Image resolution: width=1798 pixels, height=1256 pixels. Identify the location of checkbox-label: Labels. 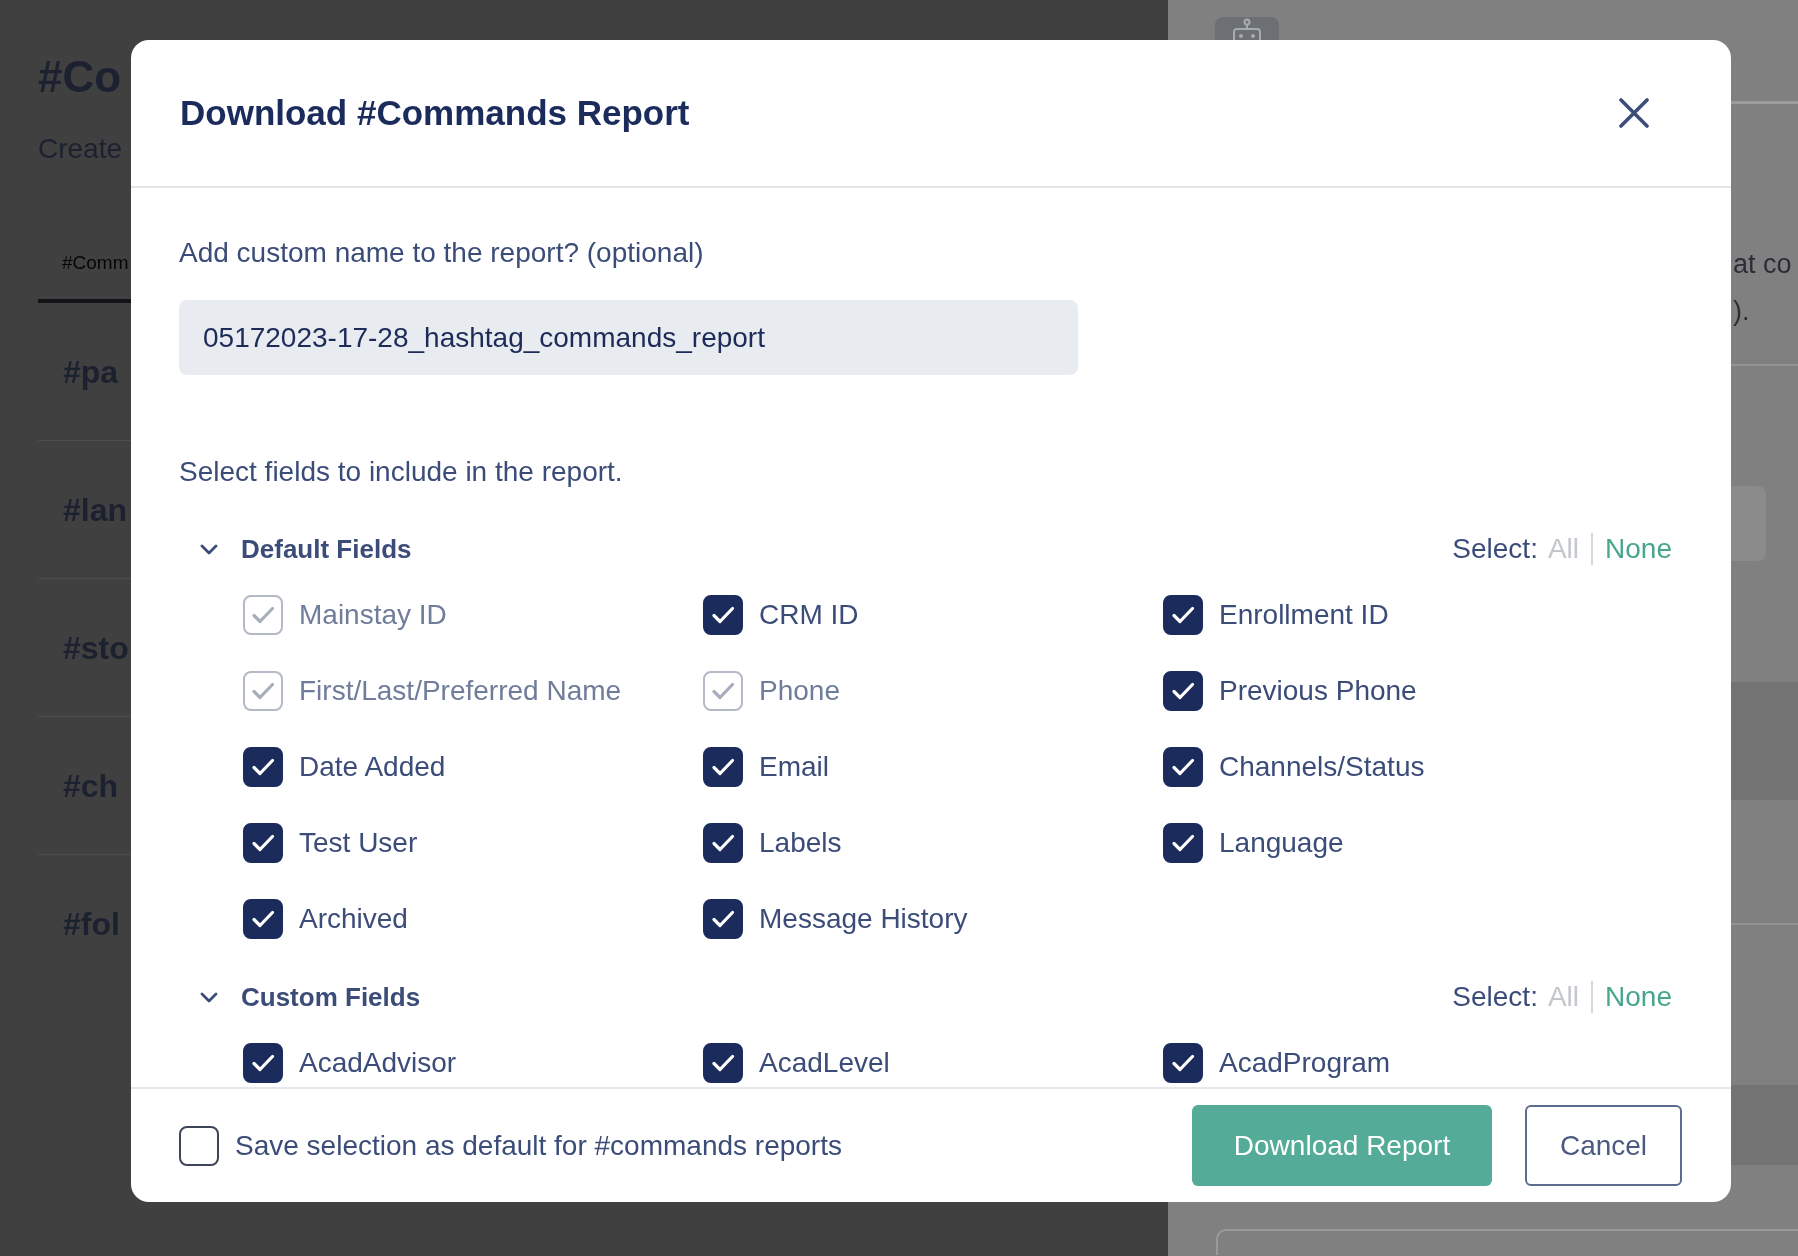
(800, 843).